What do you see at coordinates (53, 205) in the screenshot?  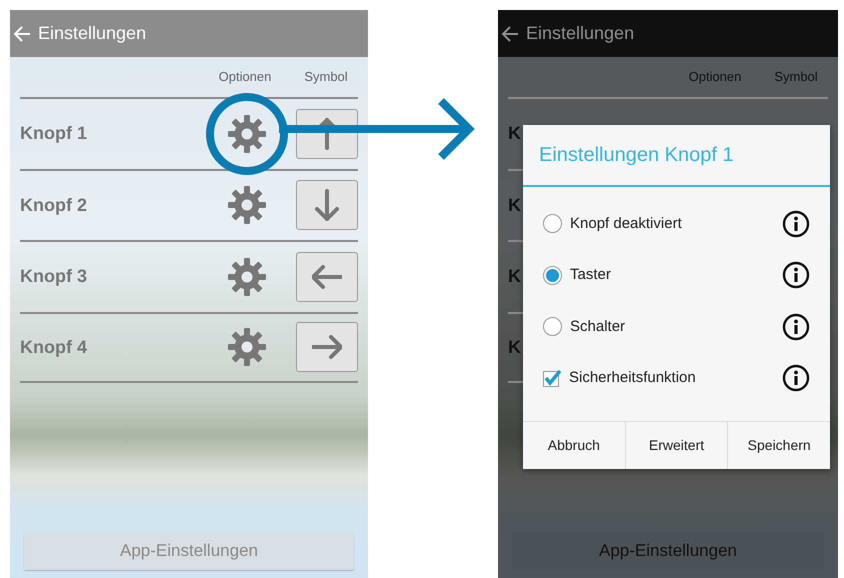 I see `row-label: Knopf 2` at bounding box center [53, 205].